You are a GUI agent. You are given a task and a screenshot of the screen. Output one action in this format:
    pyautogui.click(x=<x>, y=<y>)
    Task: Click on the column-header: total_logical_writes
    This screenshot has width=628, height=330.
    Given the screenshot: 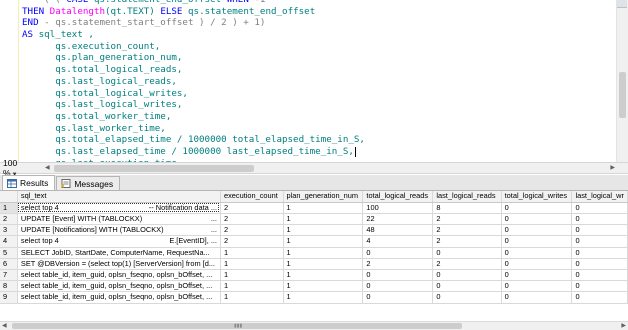 What is the action you would take?
    pyautogui.click(x=537, y=197)
    